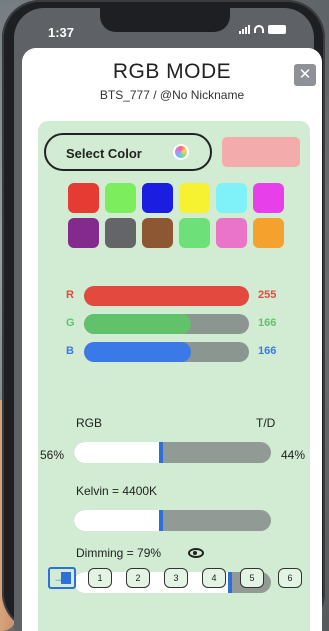 This screenshot has height=631, width=329. What do you see at coordinates (176, 215) in the screenshot?
I see `color-swatch-grid` at bounding box center [176, 215].